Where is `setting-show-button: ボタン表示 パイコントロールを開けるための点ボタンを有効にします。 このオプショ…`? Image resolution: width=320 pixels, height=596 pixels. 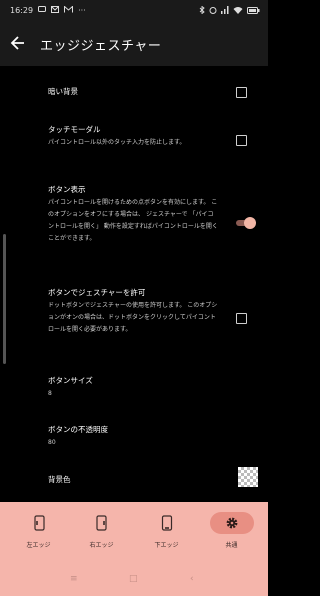
setting-show-button: ボタン表示 パイコントロールを開けるための点ボタンを有効にします。 このオプショ… is located at coordinates (133, 214).